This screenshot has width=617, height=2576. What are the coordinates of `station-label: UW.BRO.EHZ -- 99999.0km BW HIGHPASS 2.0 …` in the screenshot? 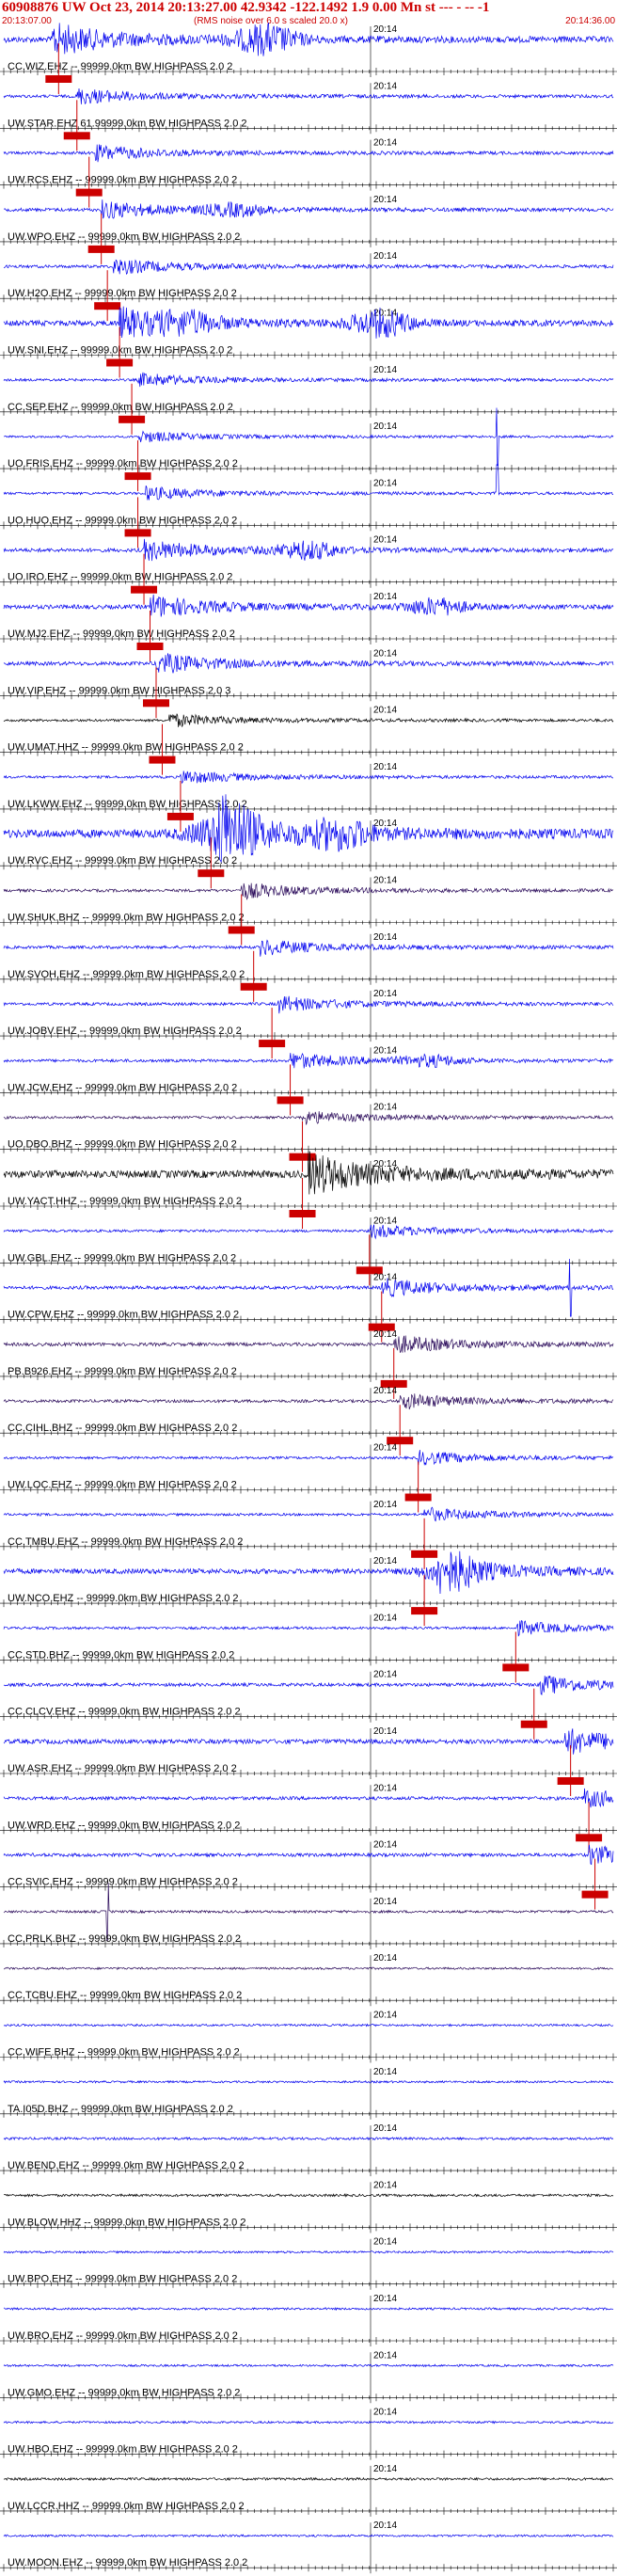 It's located at (123, 2336).